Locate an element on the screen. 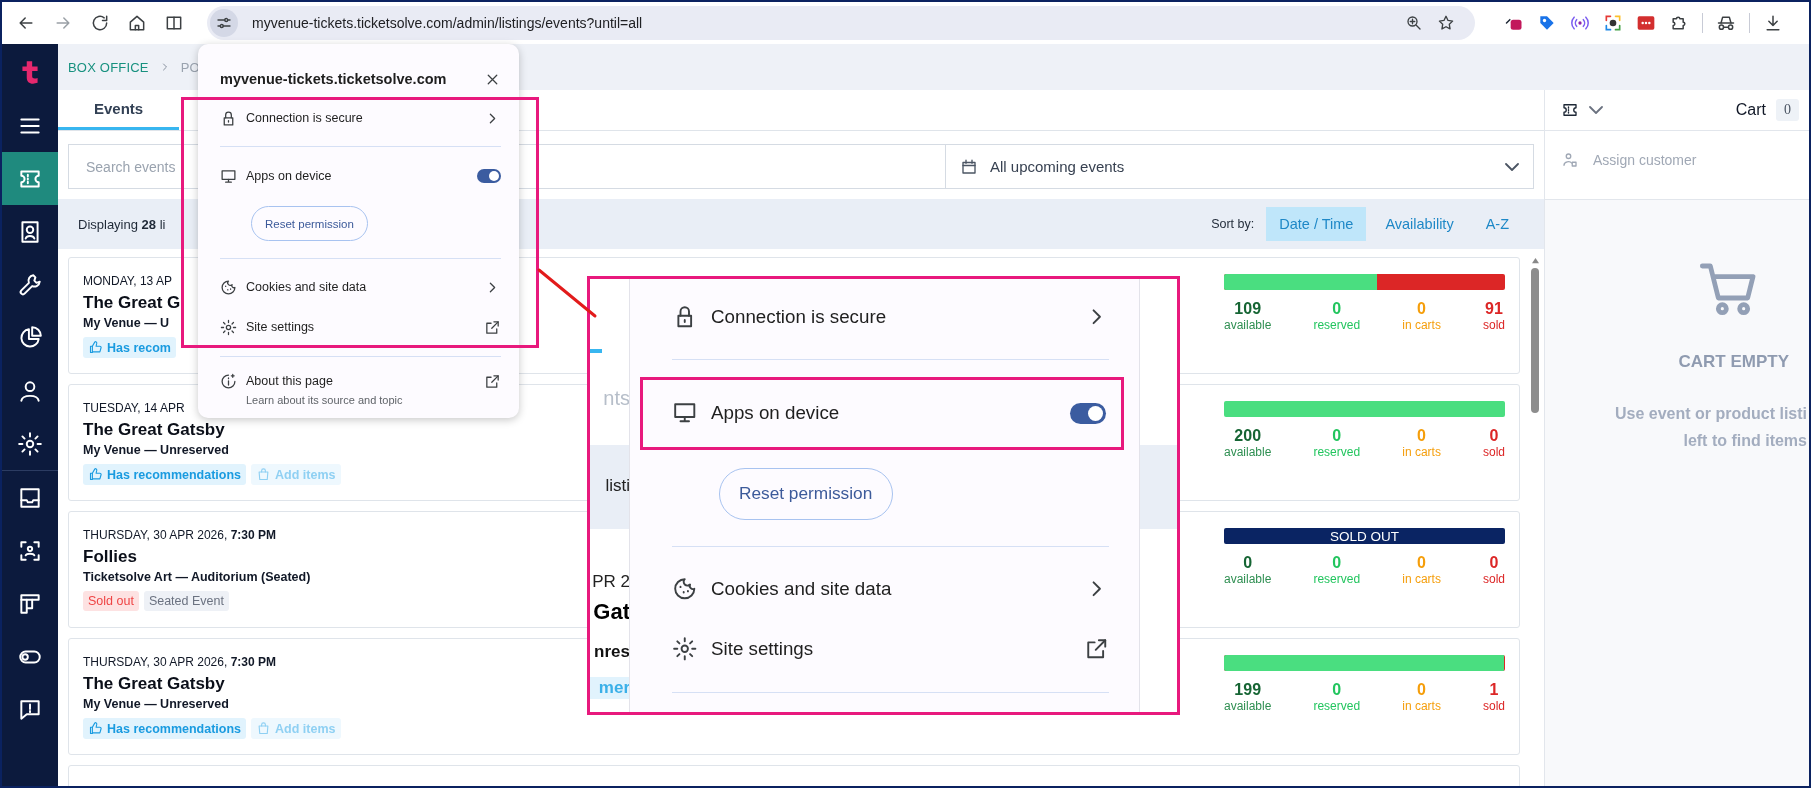 This screenshot has height=788, width=1811. event-title: The Great G is located at coordinates (132, 303).